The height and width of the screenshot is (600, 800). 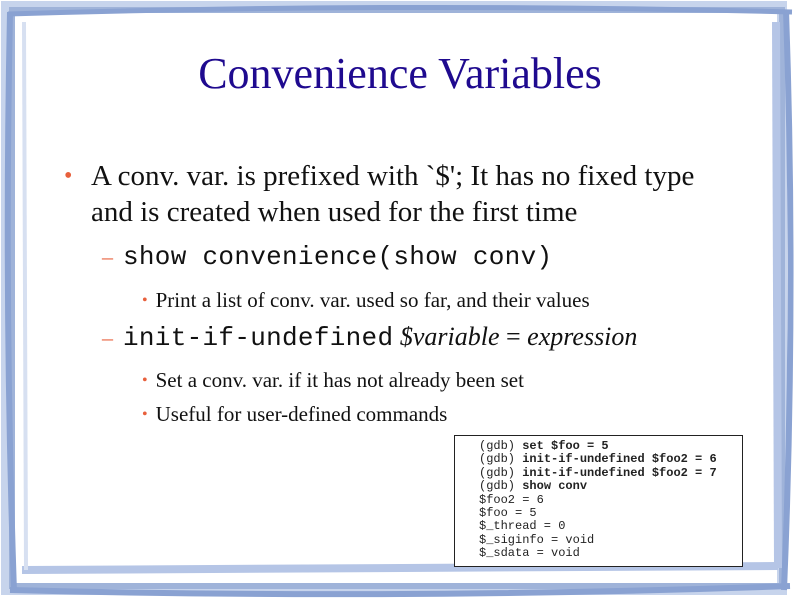 I want to click on code-line: $foo2 = 6, so click(x=511, y=499).